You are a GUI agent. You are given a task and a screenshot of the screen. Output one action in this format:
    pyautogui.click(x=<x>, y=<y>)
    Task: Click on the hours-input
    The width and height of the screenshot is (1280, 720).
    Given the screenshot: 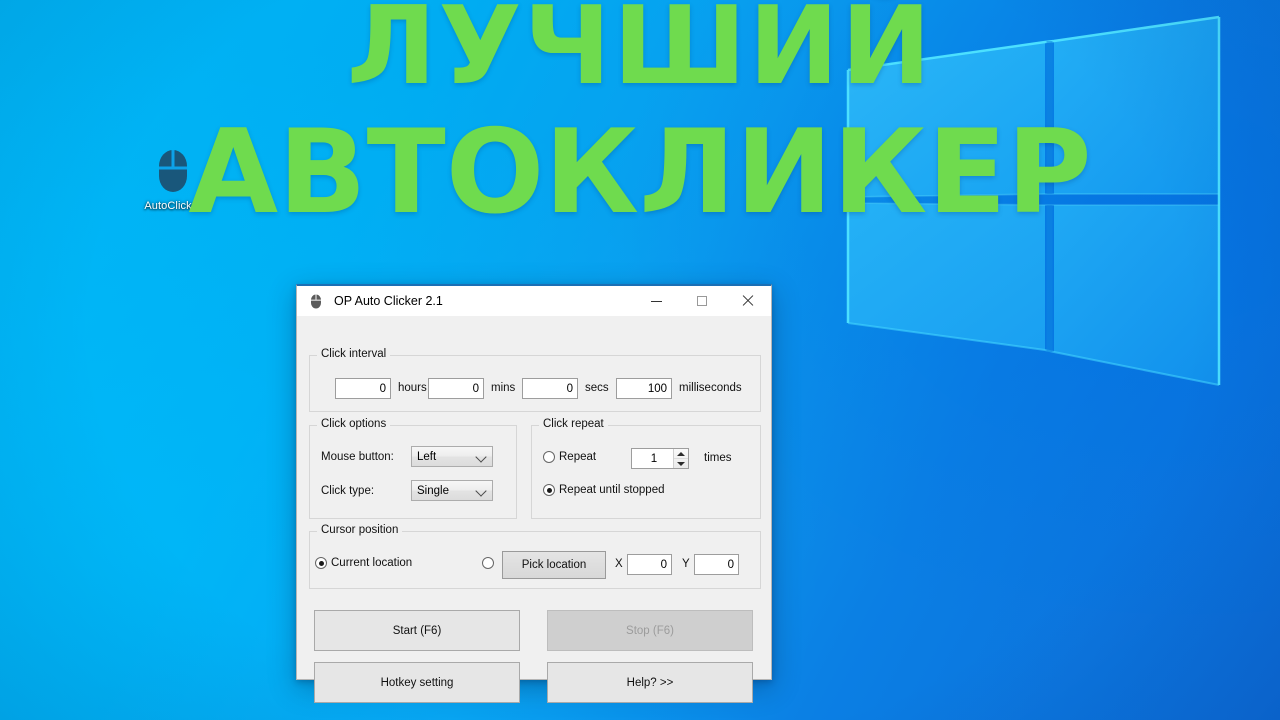 What is the action you would take?
    pyautogui.click(x=363, y=388)
    